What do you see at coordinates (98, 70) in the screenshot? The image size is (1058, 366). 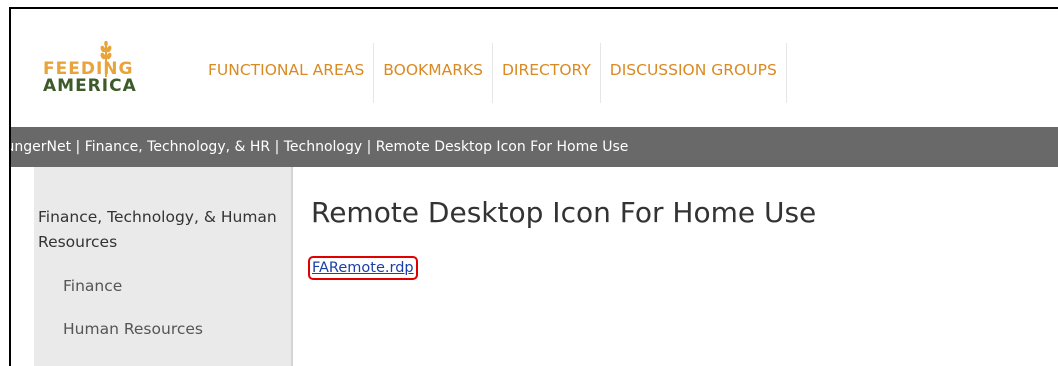 I see `feeding-america-logo: FEEDING AMERICA` at bounding box center [98, 70].